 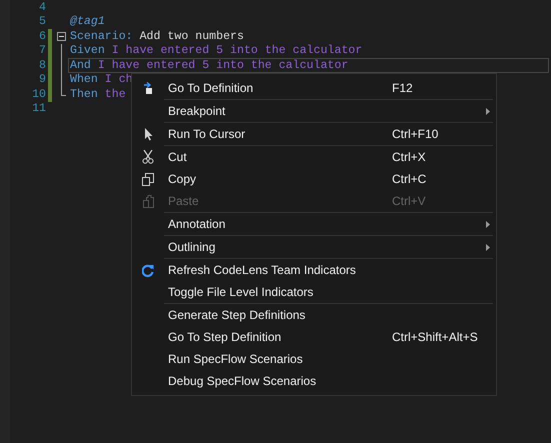 What do you see at coordinates (314, 359) in the screenshot?
I see `menu-item: Run SpecFlow Scenarios` at bounding box center [314, 359].